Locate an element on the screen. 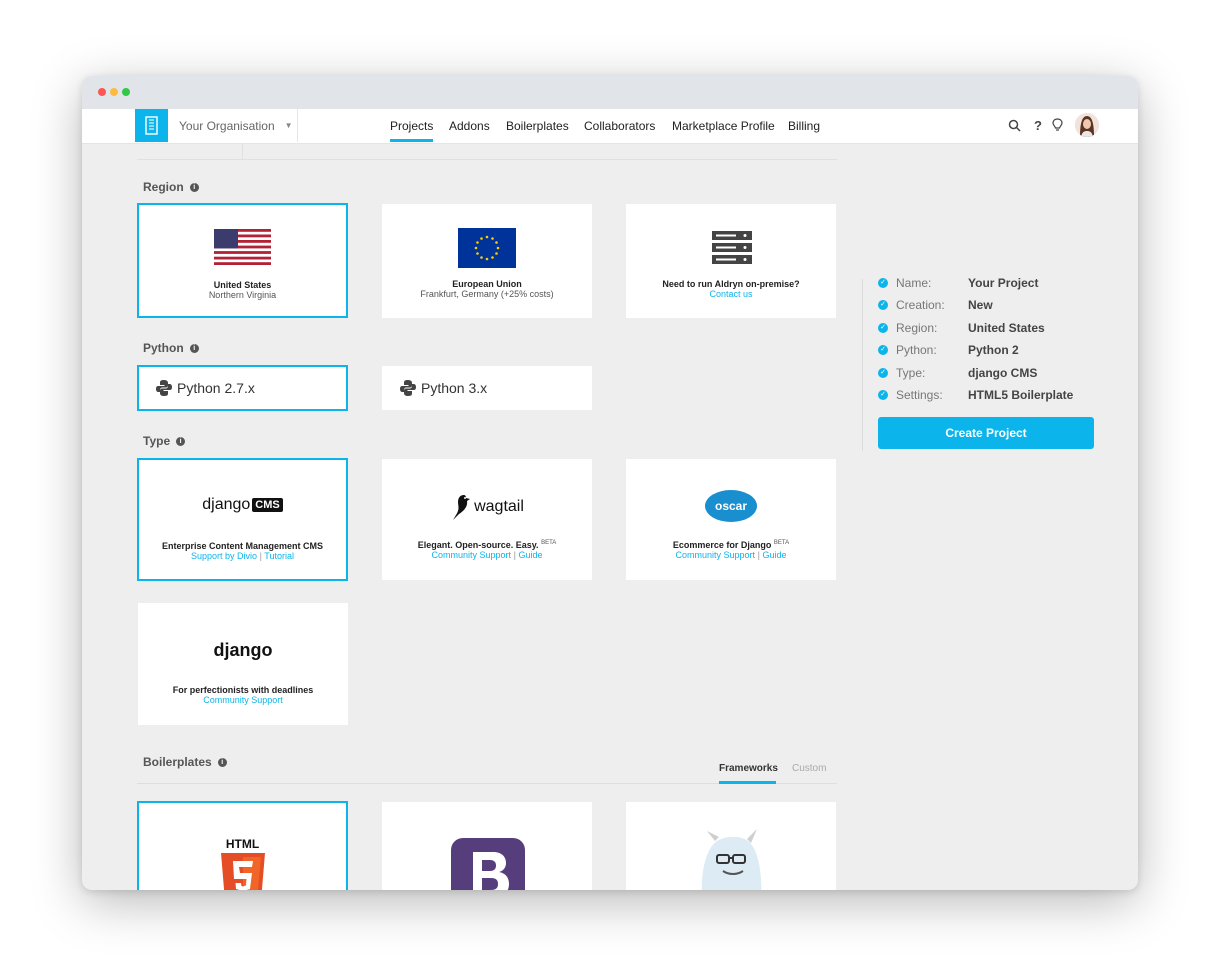 This screenshot has width=1218, height=976. nav-collaborators: Collaborators is located at coordinates (619, 125).